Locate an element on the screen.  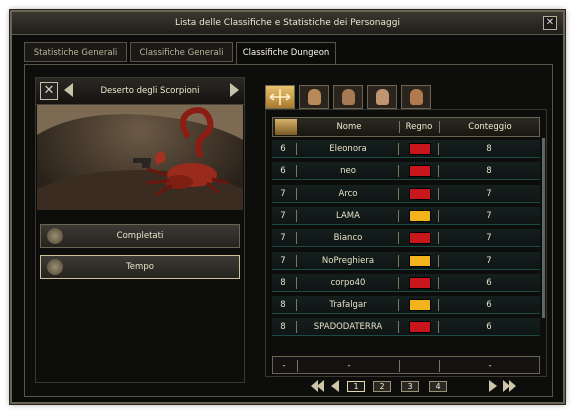
time-button: Tempo is located at coordinates (140, 267).